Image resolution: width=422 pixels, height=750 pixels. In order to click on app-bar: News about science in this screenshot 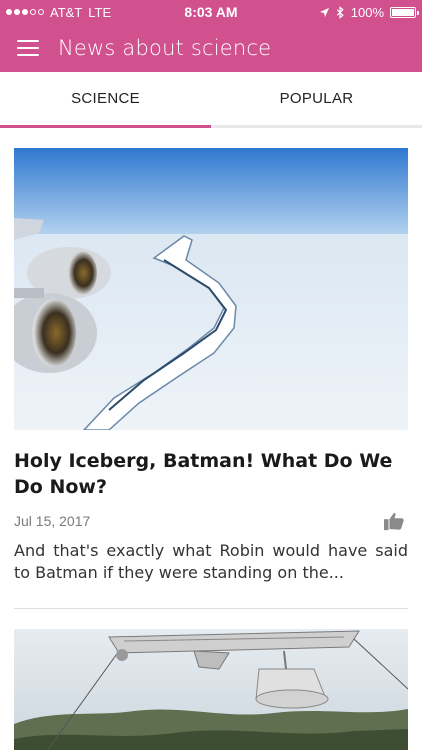, I will do `click(211, 48)`.